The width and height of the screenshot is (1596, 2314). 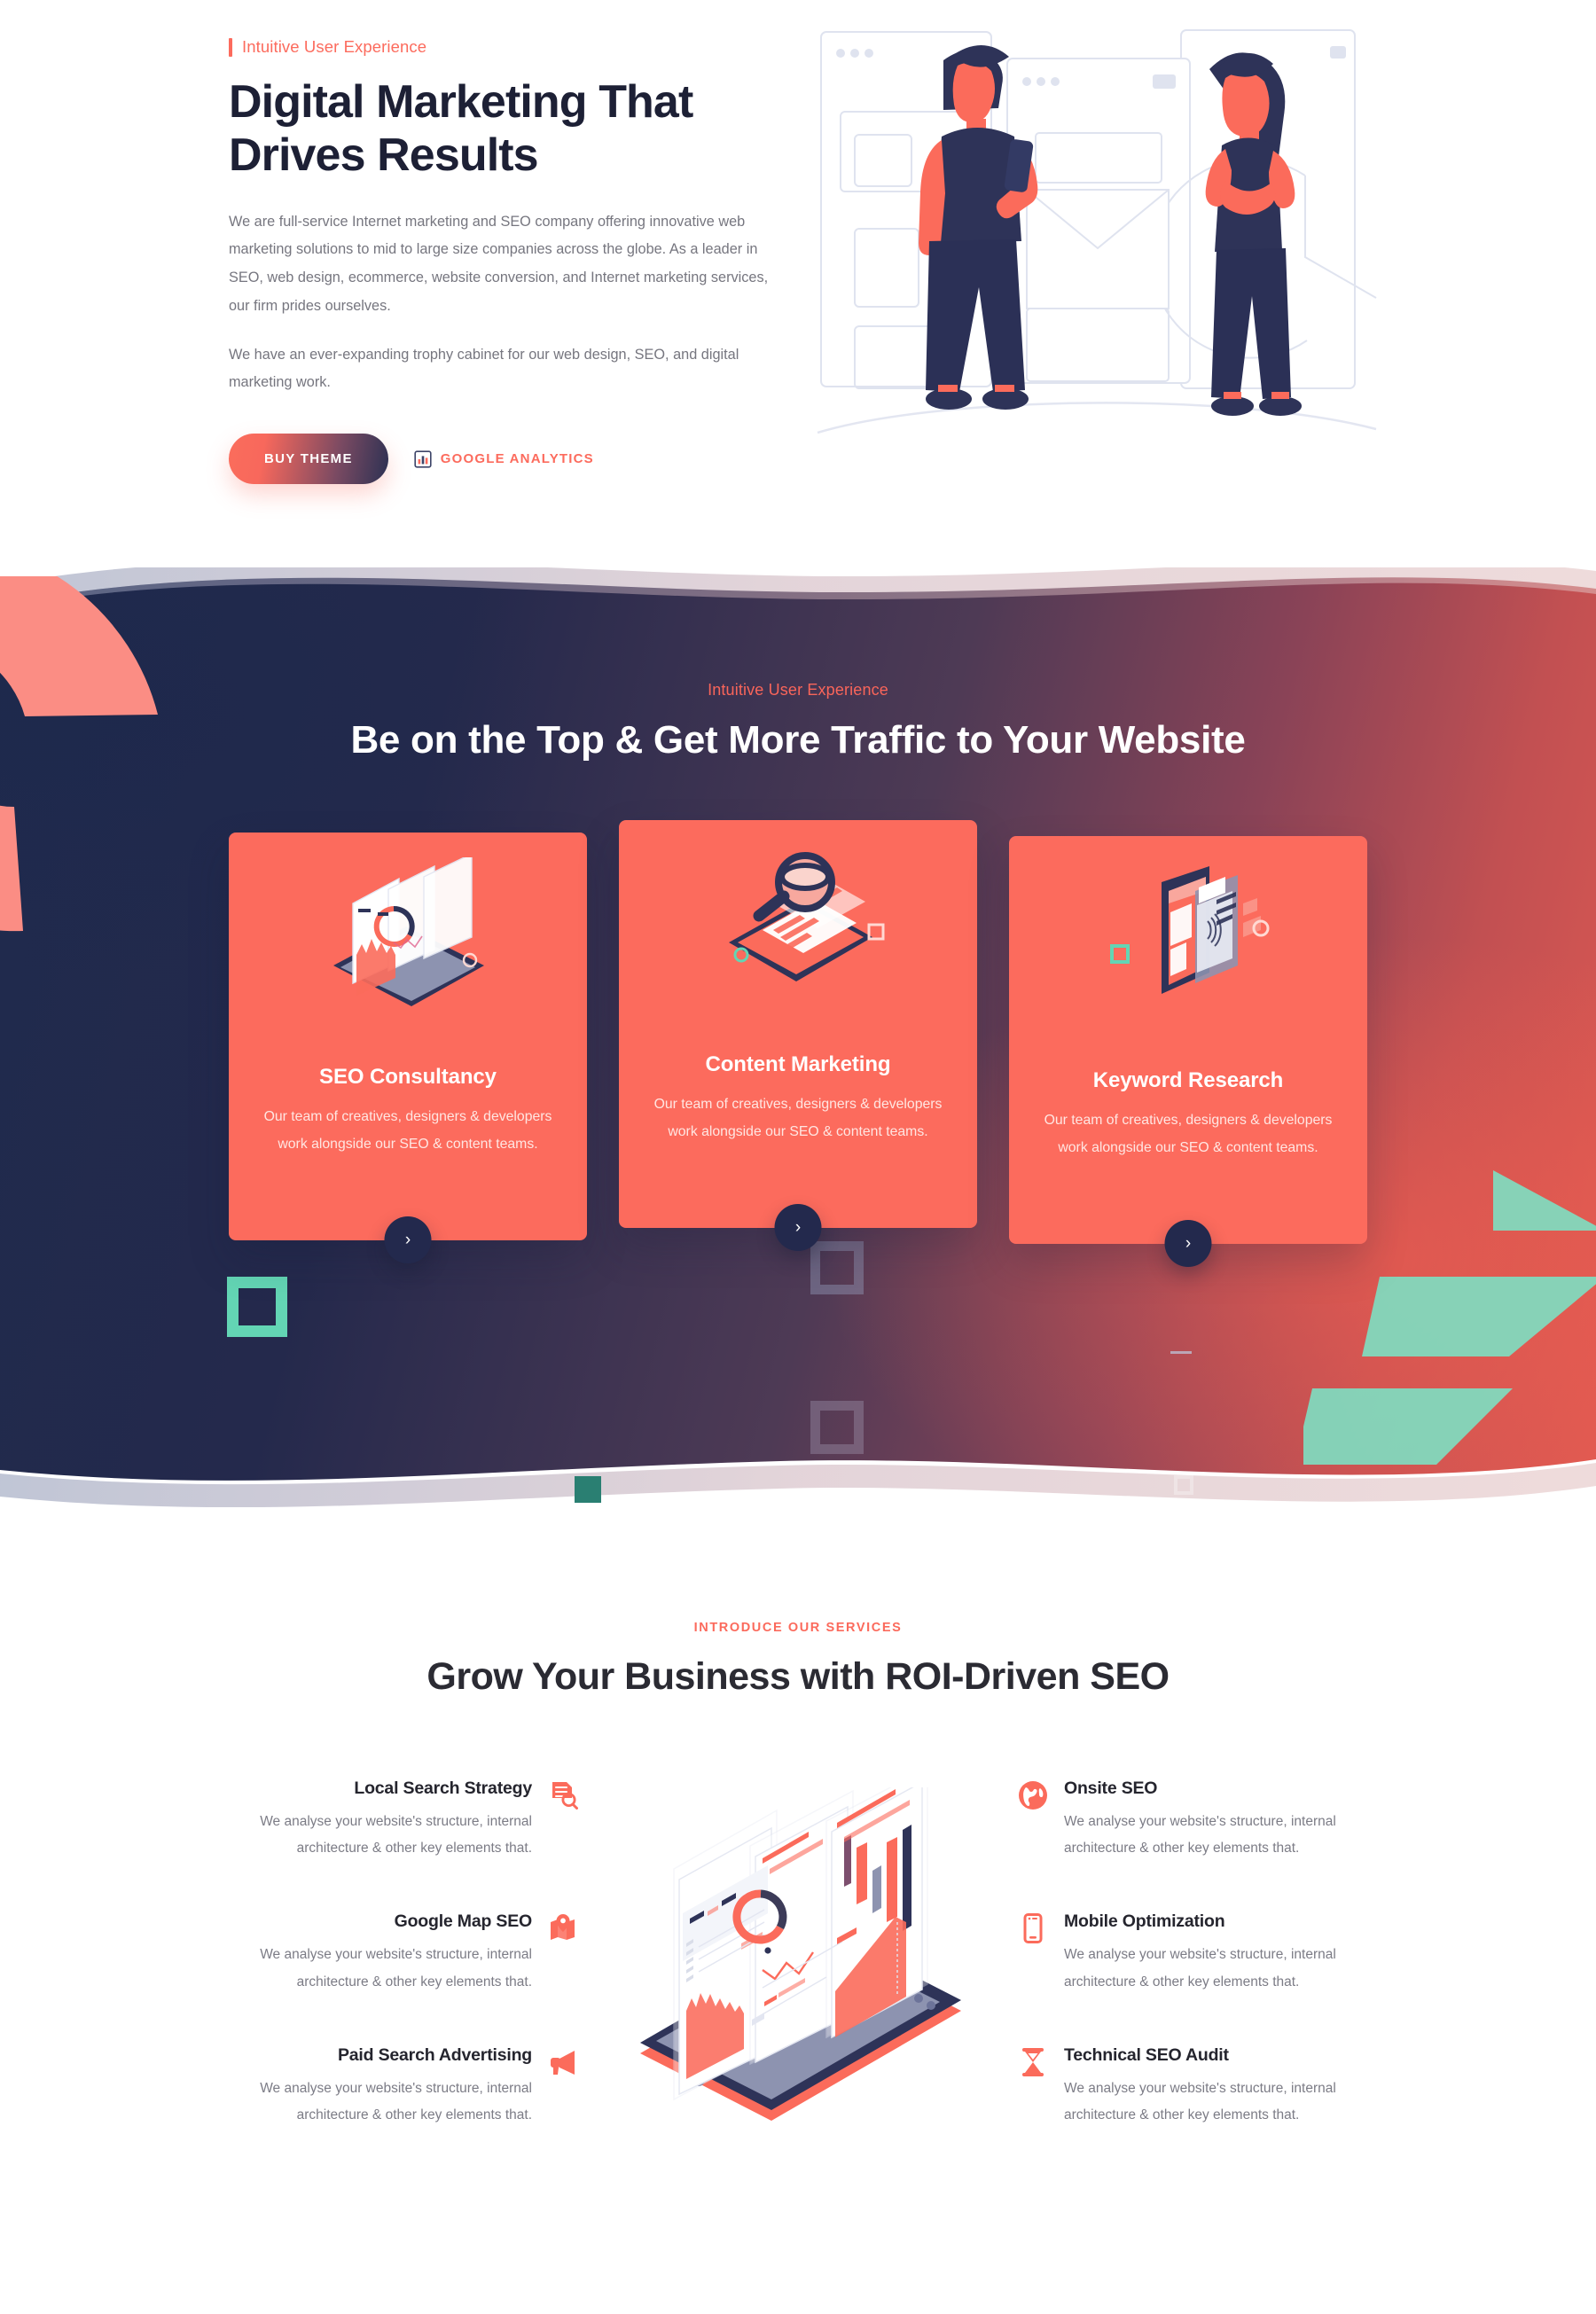 What do you see at coordinates (517, 459) in the screenshot?
I see `google-analytics-label: GOOGLE ANALYTICS` at bounding box center [517, 459].